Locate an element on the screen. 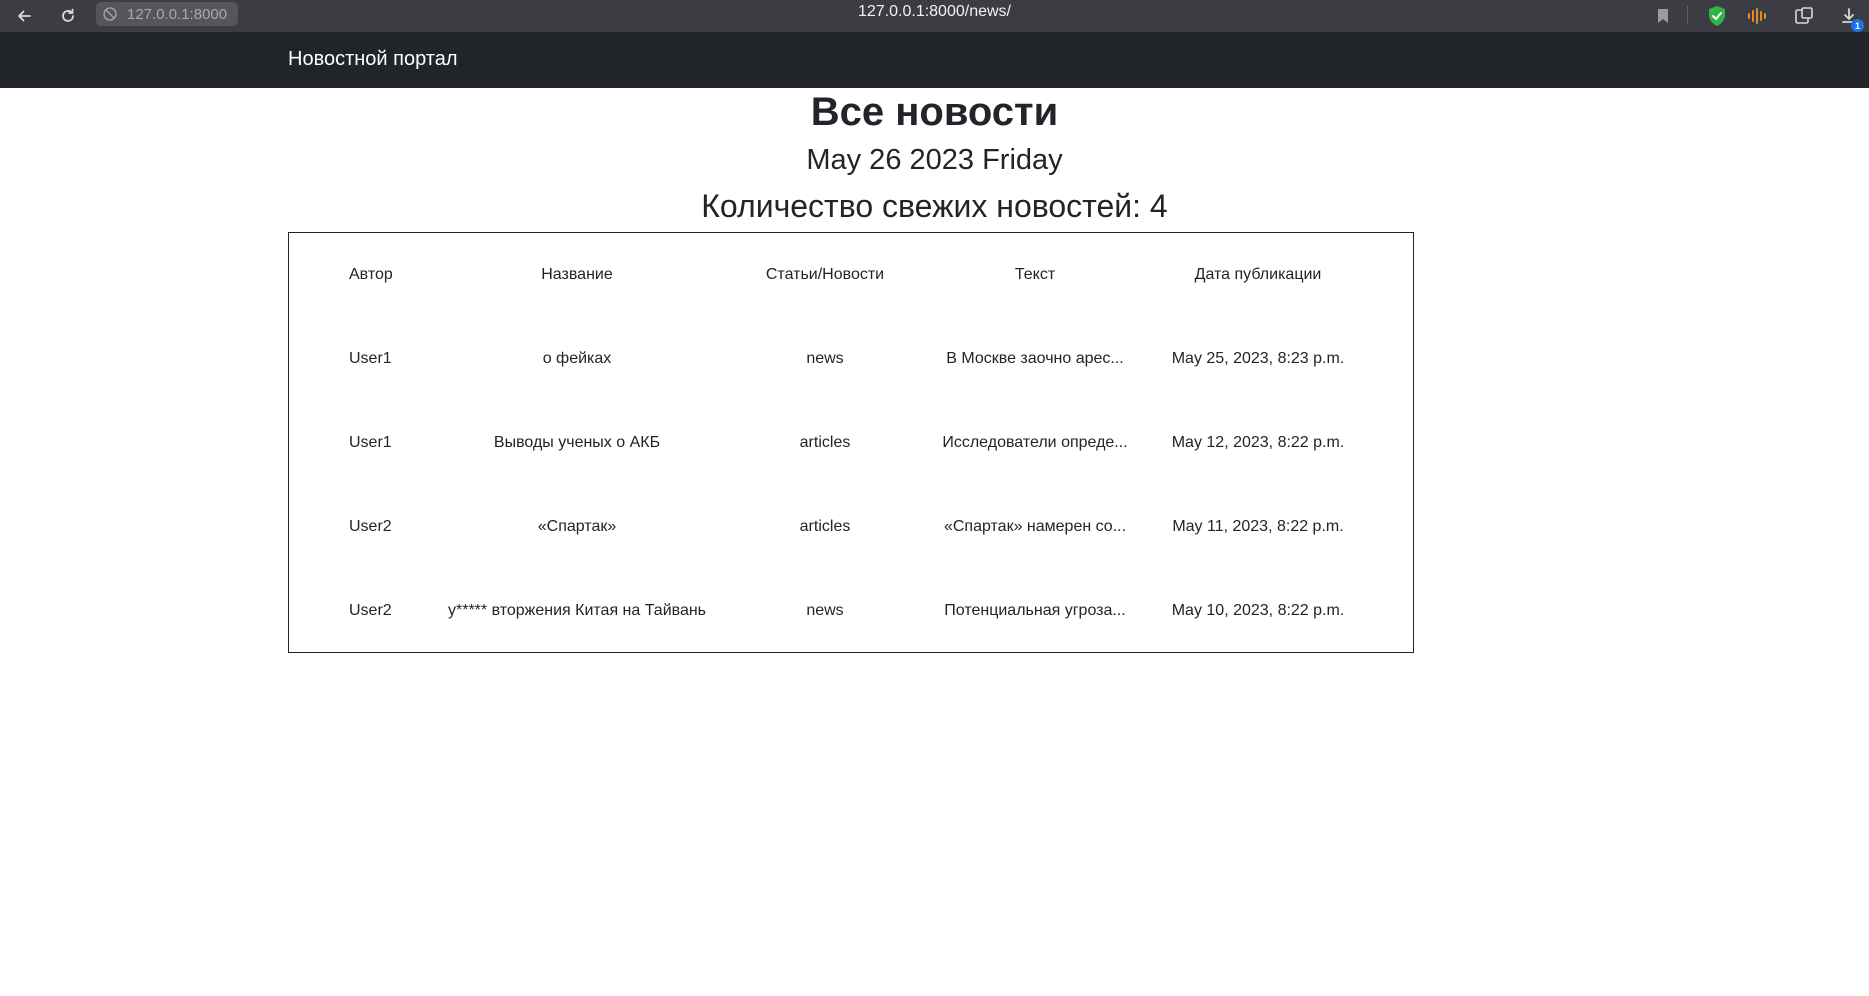  cell-title: Выводы ученых о АКБ is located at coordinates (577, 442).